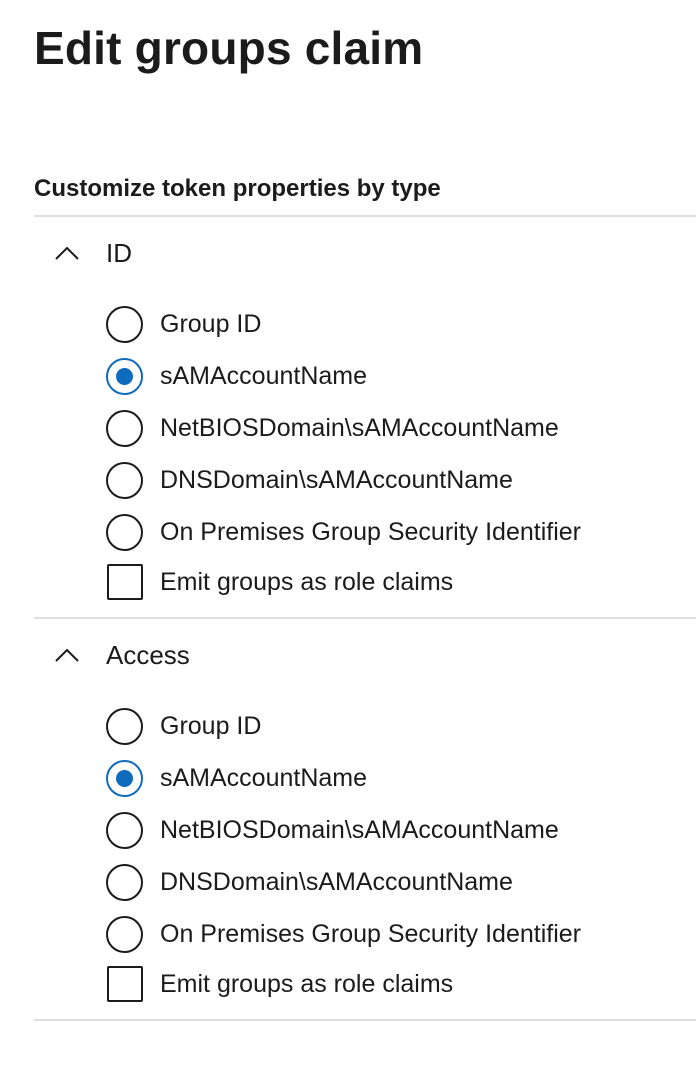  What do you see at coordinates (148, 655) in the screenshot?
I see `group-title: Access` at bounding box center [148, 655].